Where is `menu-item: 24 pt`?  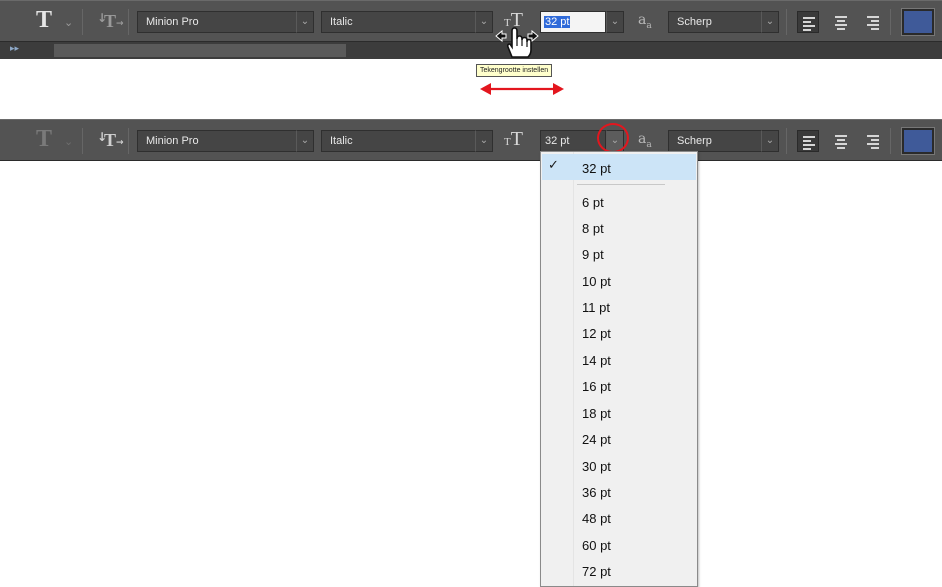 menu-item: 24 pt is located at coordinates (596, 439).